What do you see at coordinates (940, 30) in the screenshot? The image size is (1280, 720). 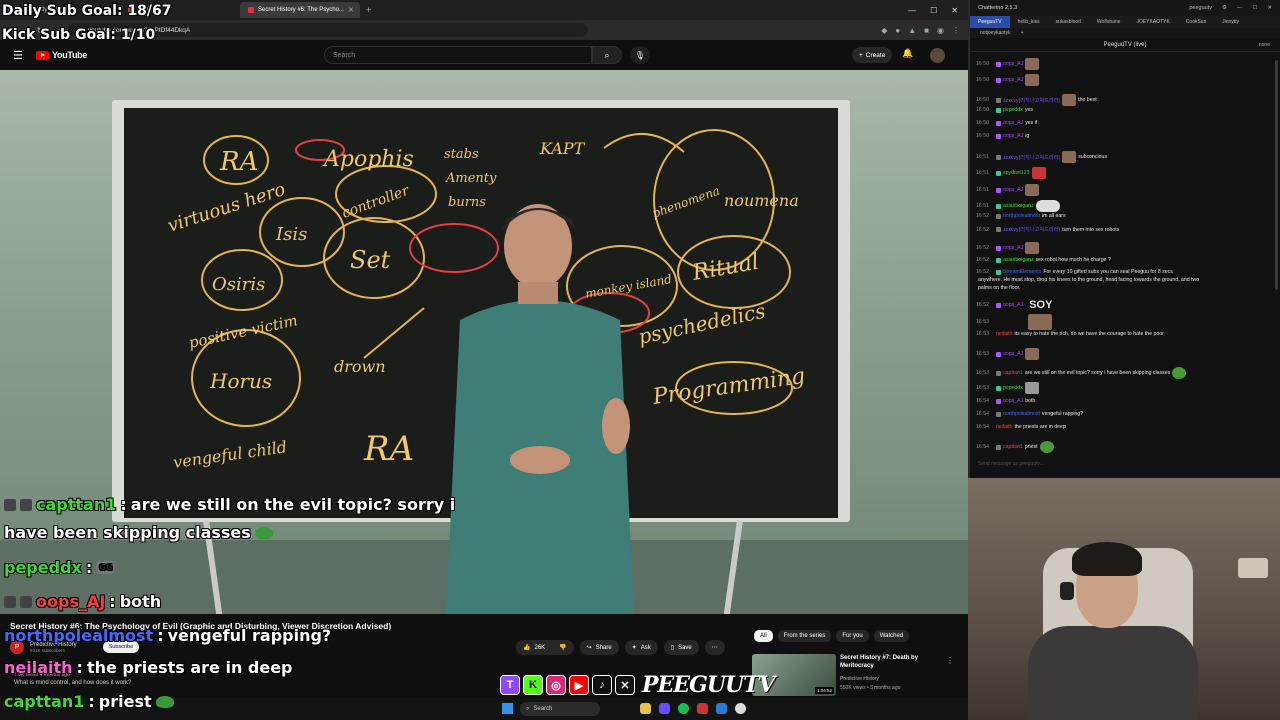 I see `extension-icon: ◉` at bounding box center [940, 30].